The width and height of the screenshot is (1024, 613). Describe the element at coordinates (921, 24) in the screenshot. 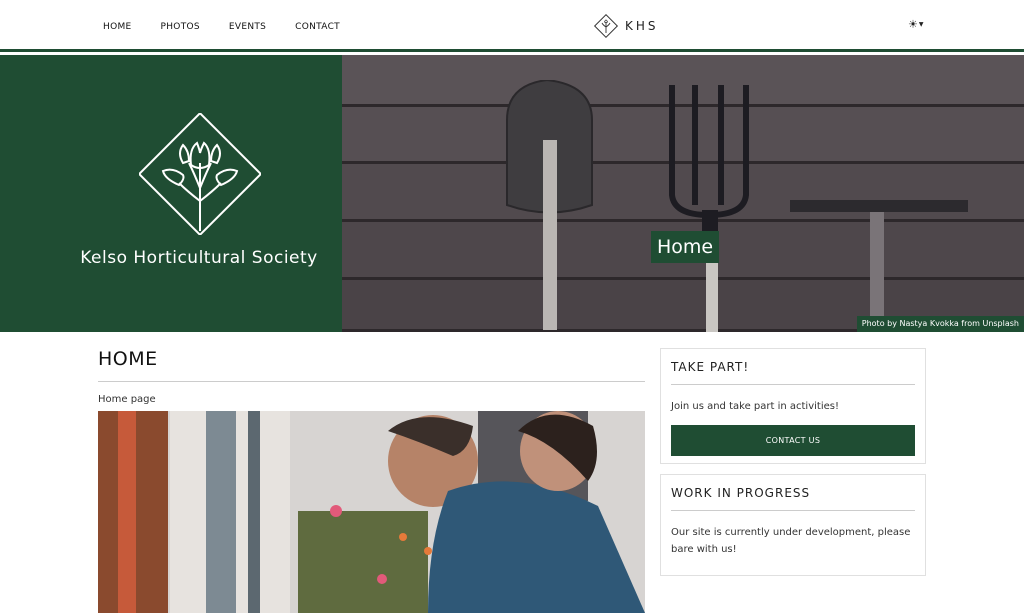

I see `chevron-down-icon: ▼` at that location.